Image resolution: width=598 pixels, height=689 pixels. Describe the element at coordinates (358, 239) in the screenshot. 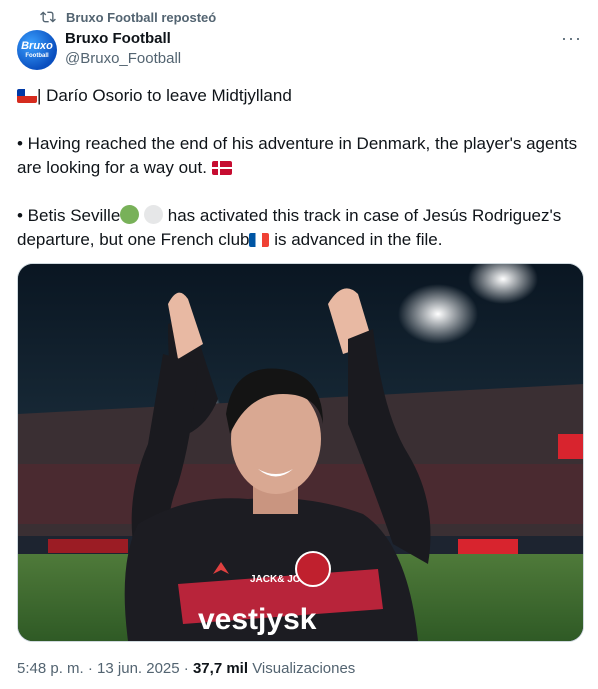

I see `tweet-line-3c-text: is advanced in the file.` at that location.